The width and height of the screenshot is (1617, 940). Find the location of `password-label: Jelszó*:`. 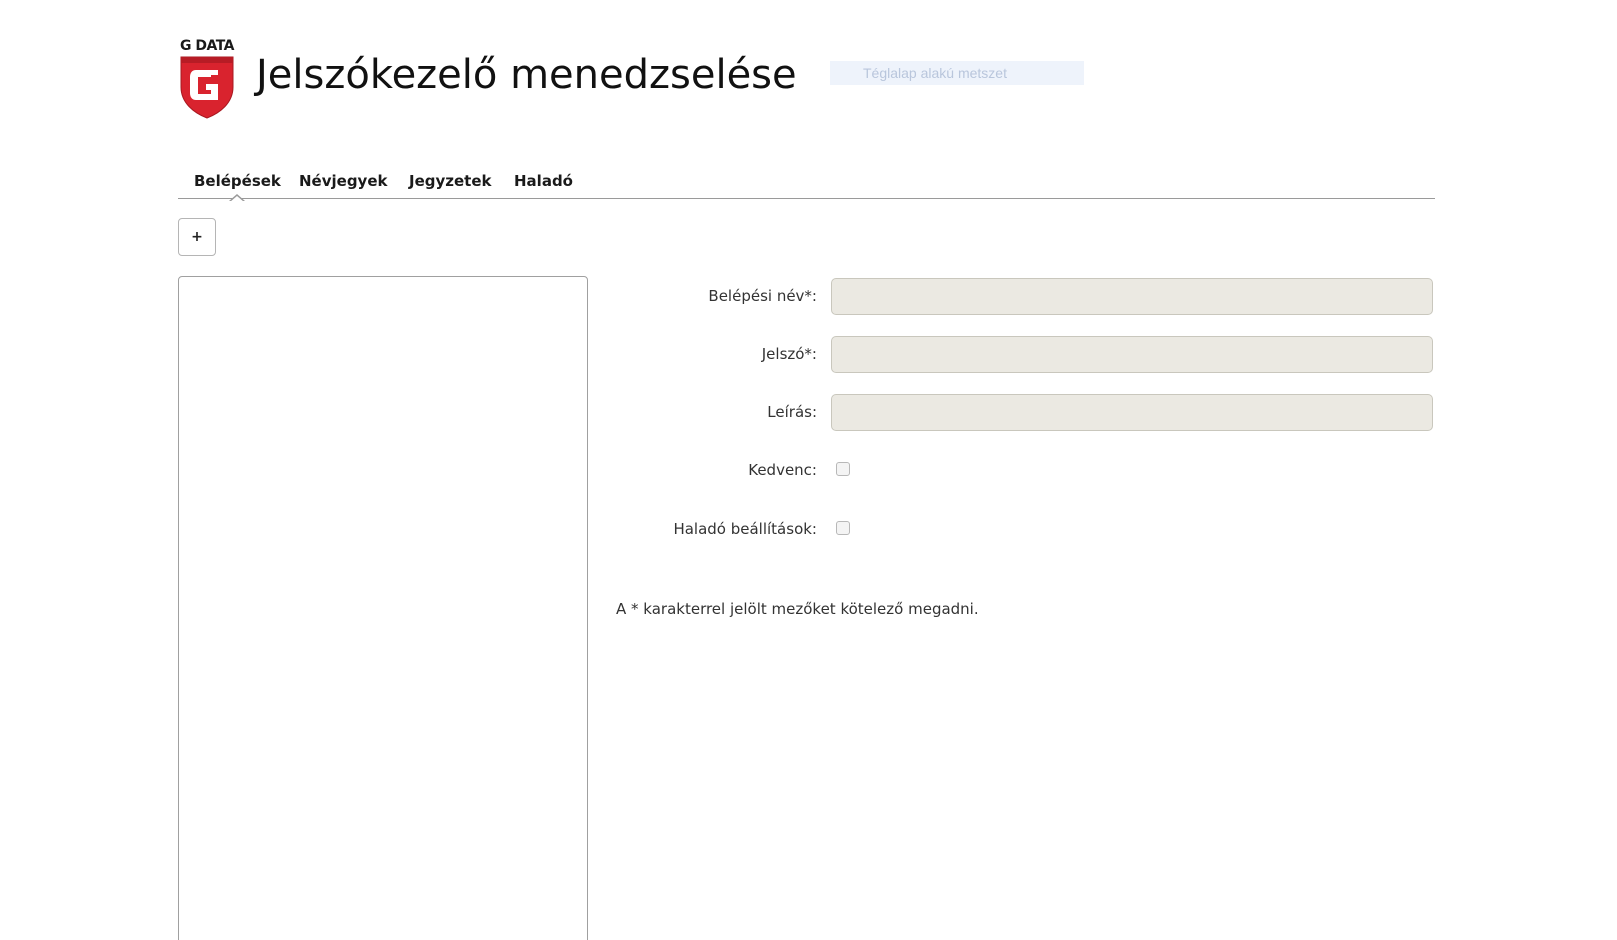

password-label: Jelszó*: is located at coordinates (789, 354).